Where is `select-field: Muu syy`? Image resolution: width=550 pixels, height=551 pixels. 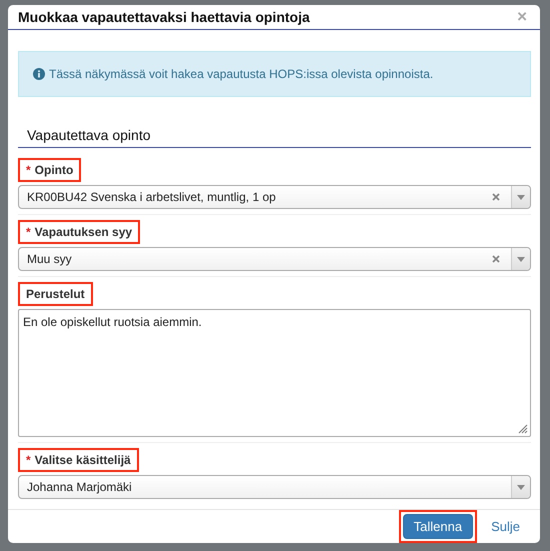 select-field: Muu syy is located at coordinates (274, 259).